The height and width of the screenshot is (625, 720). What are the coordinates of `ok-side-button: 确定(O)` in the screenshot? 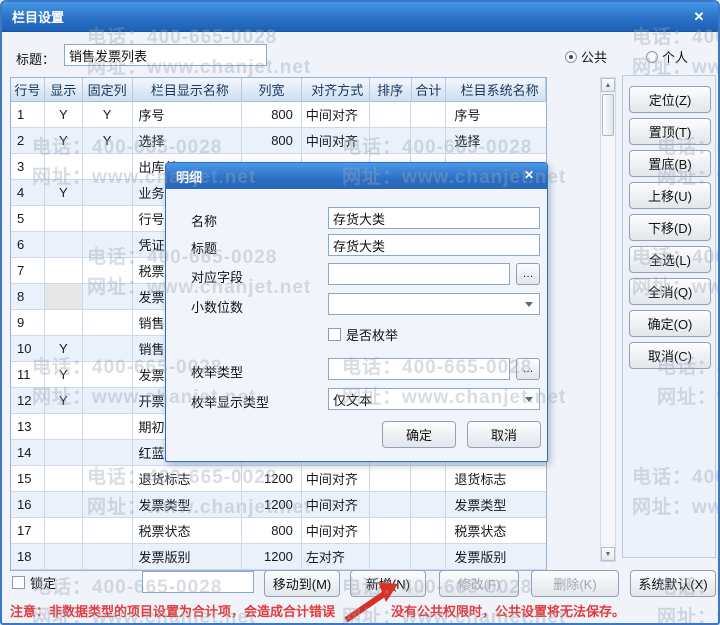 It's located at (670, 323).